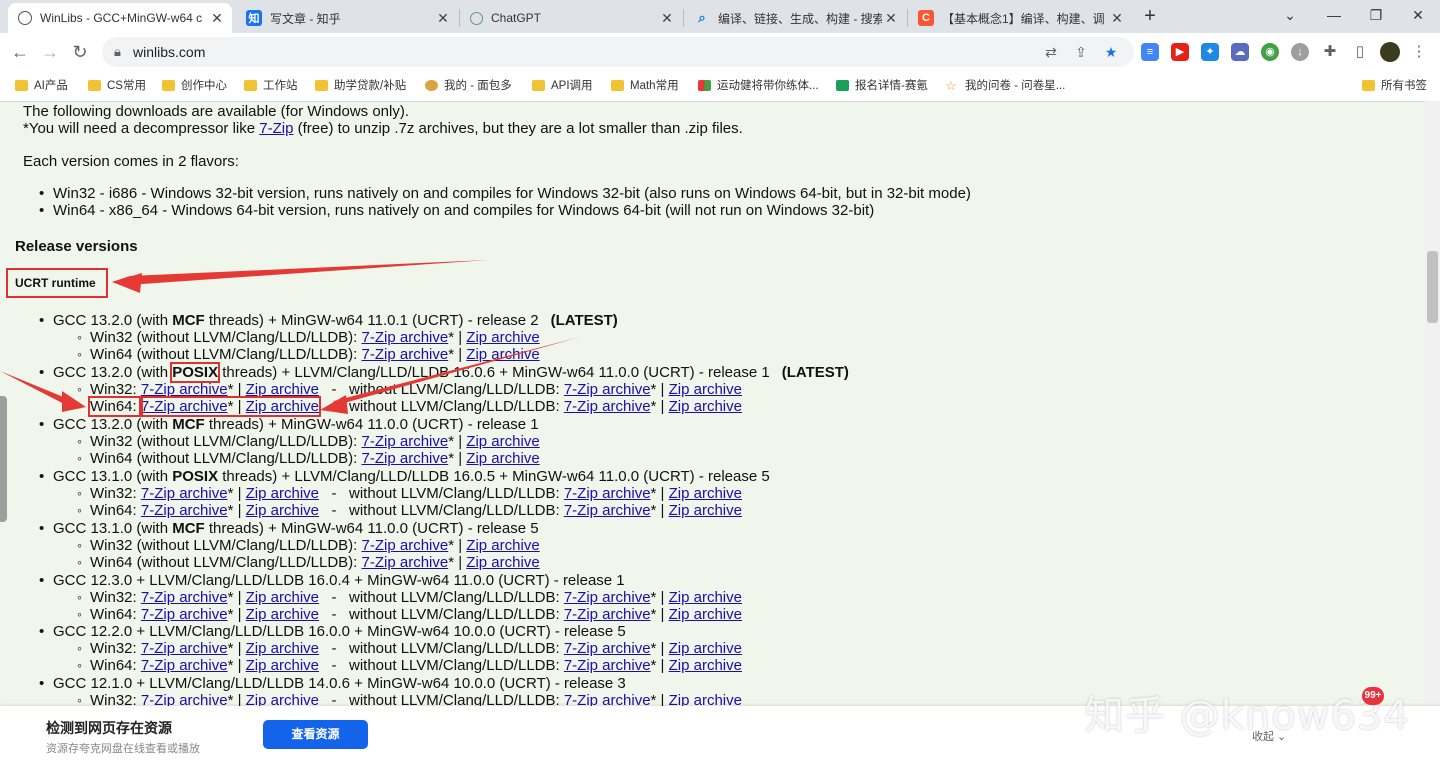 The height and width of the screenshot is (766, 1440). What do you see at coordinates (1360, 52) in the screenshot?
I see `side-panel-icon: ▯` at bounding box center [1360, 52].